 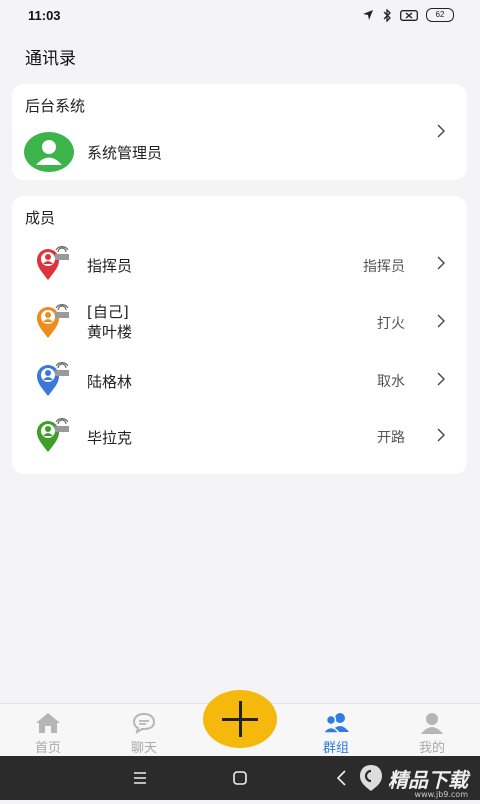 What do you see at coordinates (239, 435) in the screenshot?
I see `member-row: 毕拉克 开路` at bounding box center [239, 435].